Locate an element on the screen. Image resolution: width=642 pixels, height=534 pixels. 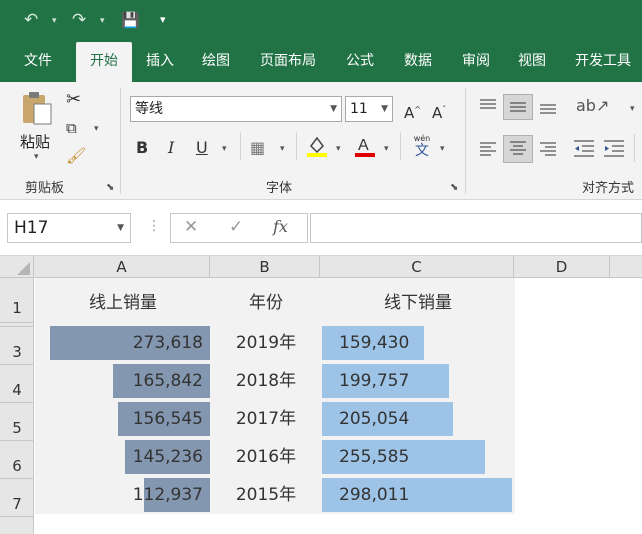
tab-4: 页面布局 is located at coordinates (288, 62).